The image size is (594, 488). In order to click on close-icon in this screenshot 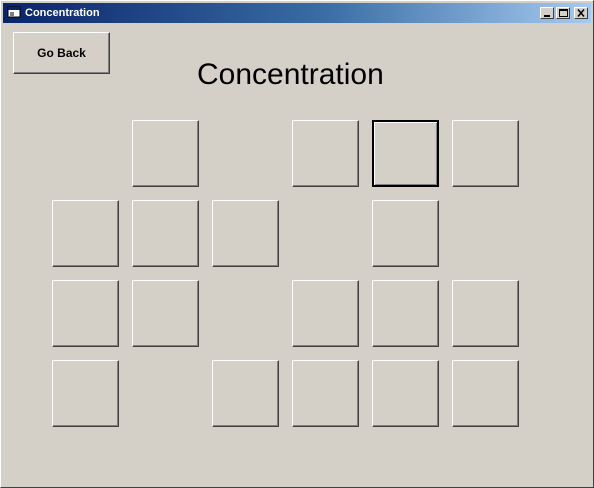, I will do `click(581, 13)`.